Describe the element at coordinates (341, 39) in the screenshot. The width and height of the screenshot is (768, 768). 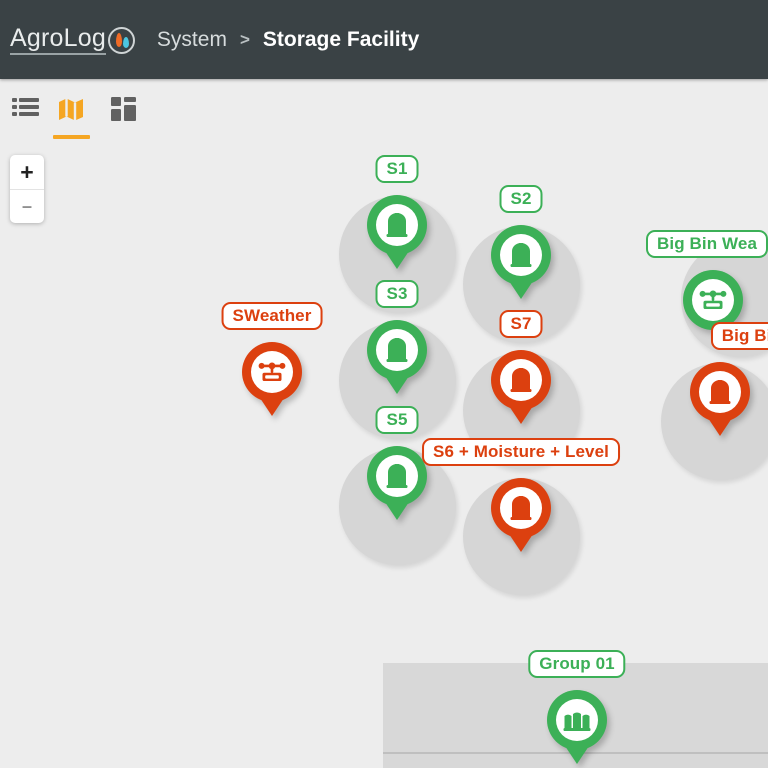
I see `breadcrumb-item-current: Storage Facility` at that location.